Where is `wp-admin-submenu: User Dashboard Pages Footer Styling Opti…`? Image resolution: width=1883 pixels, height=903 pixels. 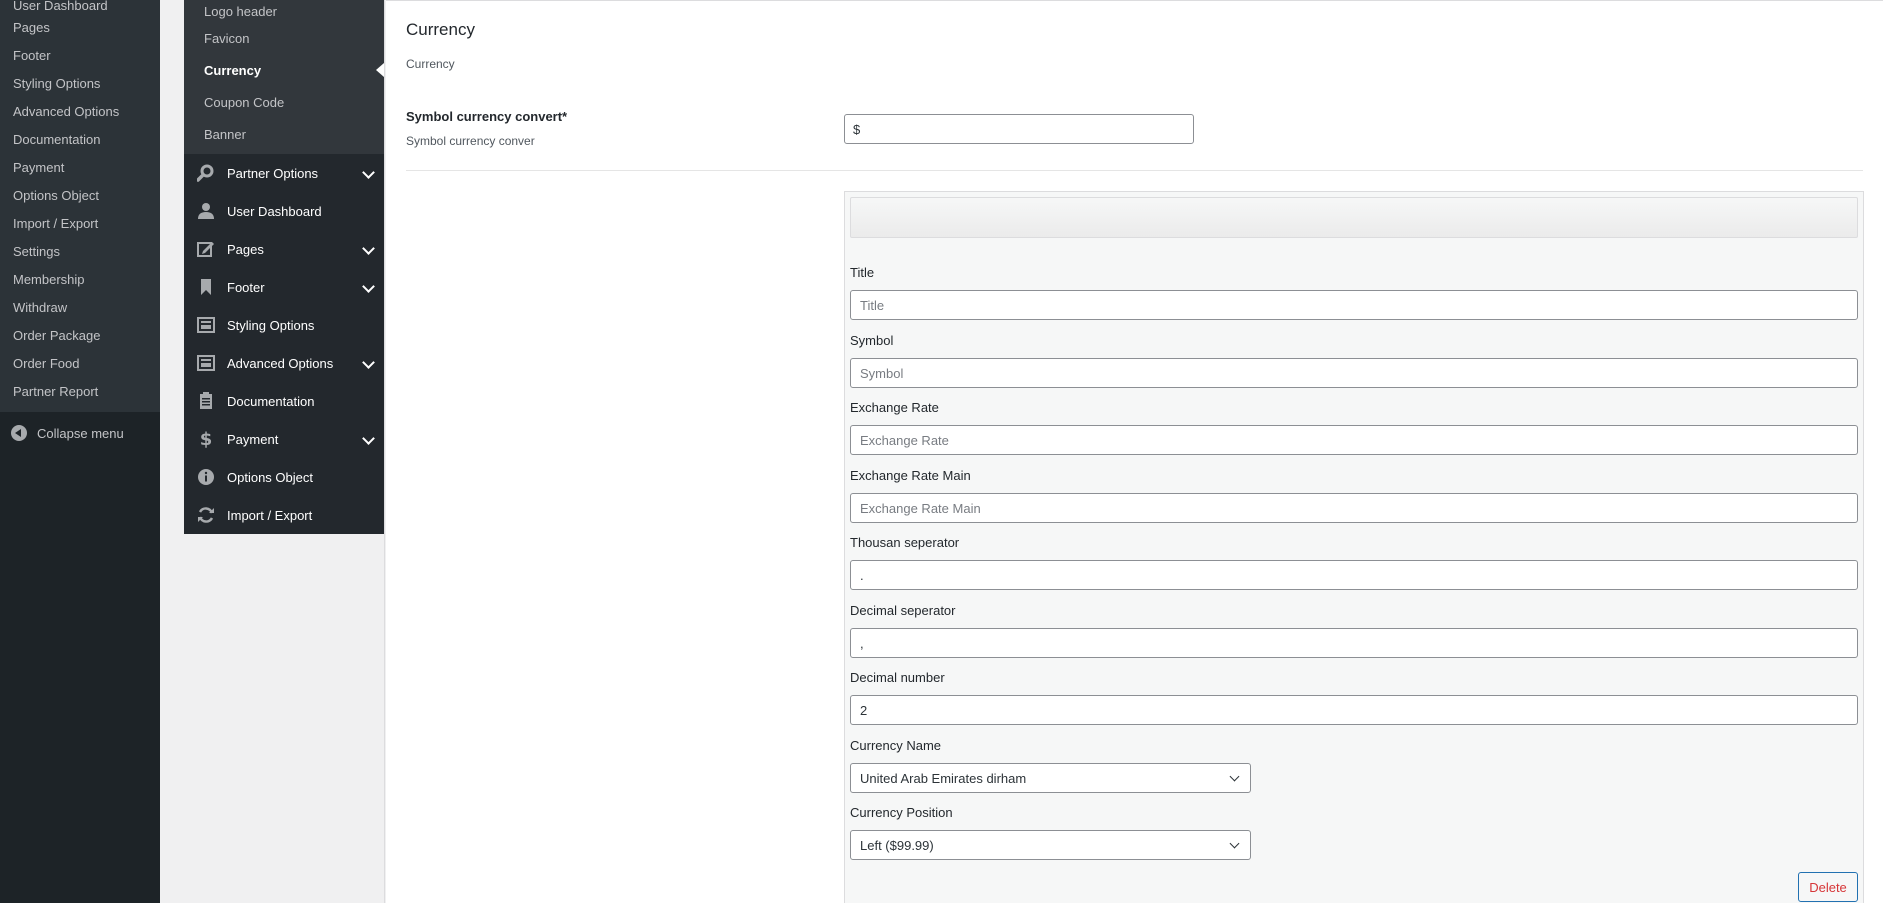 wp-admin-submenu: User Dashboard Pages Footer Styling Opti… is located at coordinates (80, 206).